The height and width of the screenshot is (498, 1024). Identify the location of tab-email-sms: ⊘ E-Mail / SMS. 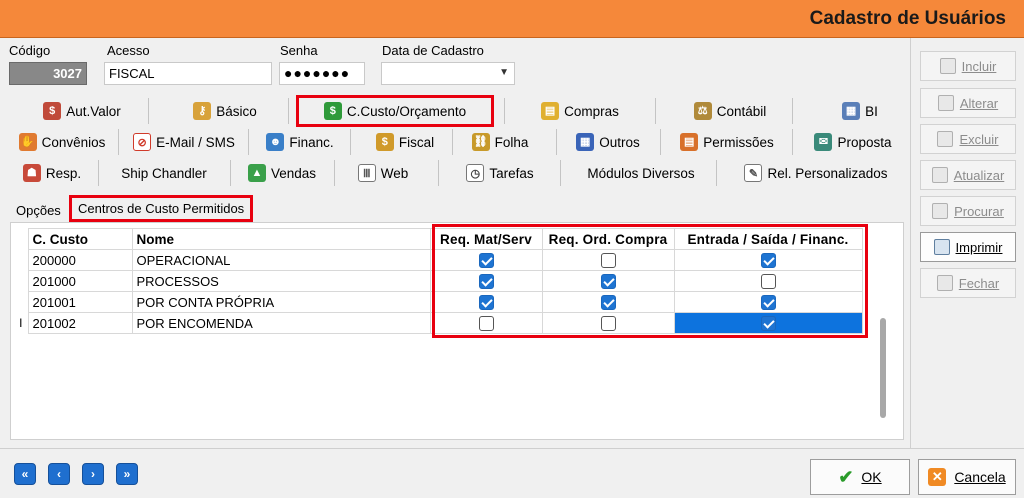
(184, 142).